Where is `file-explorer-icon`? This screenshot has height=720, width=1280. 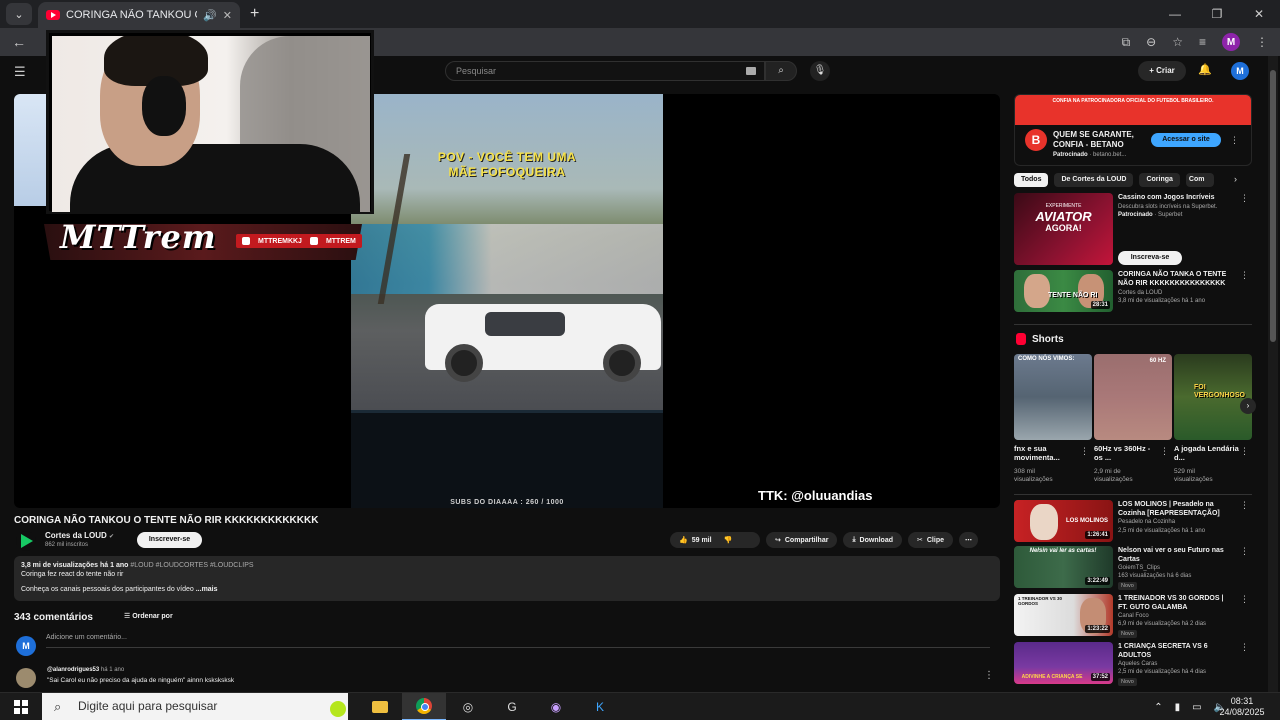 file-explorer-icon is located at coordinates (380, 706).